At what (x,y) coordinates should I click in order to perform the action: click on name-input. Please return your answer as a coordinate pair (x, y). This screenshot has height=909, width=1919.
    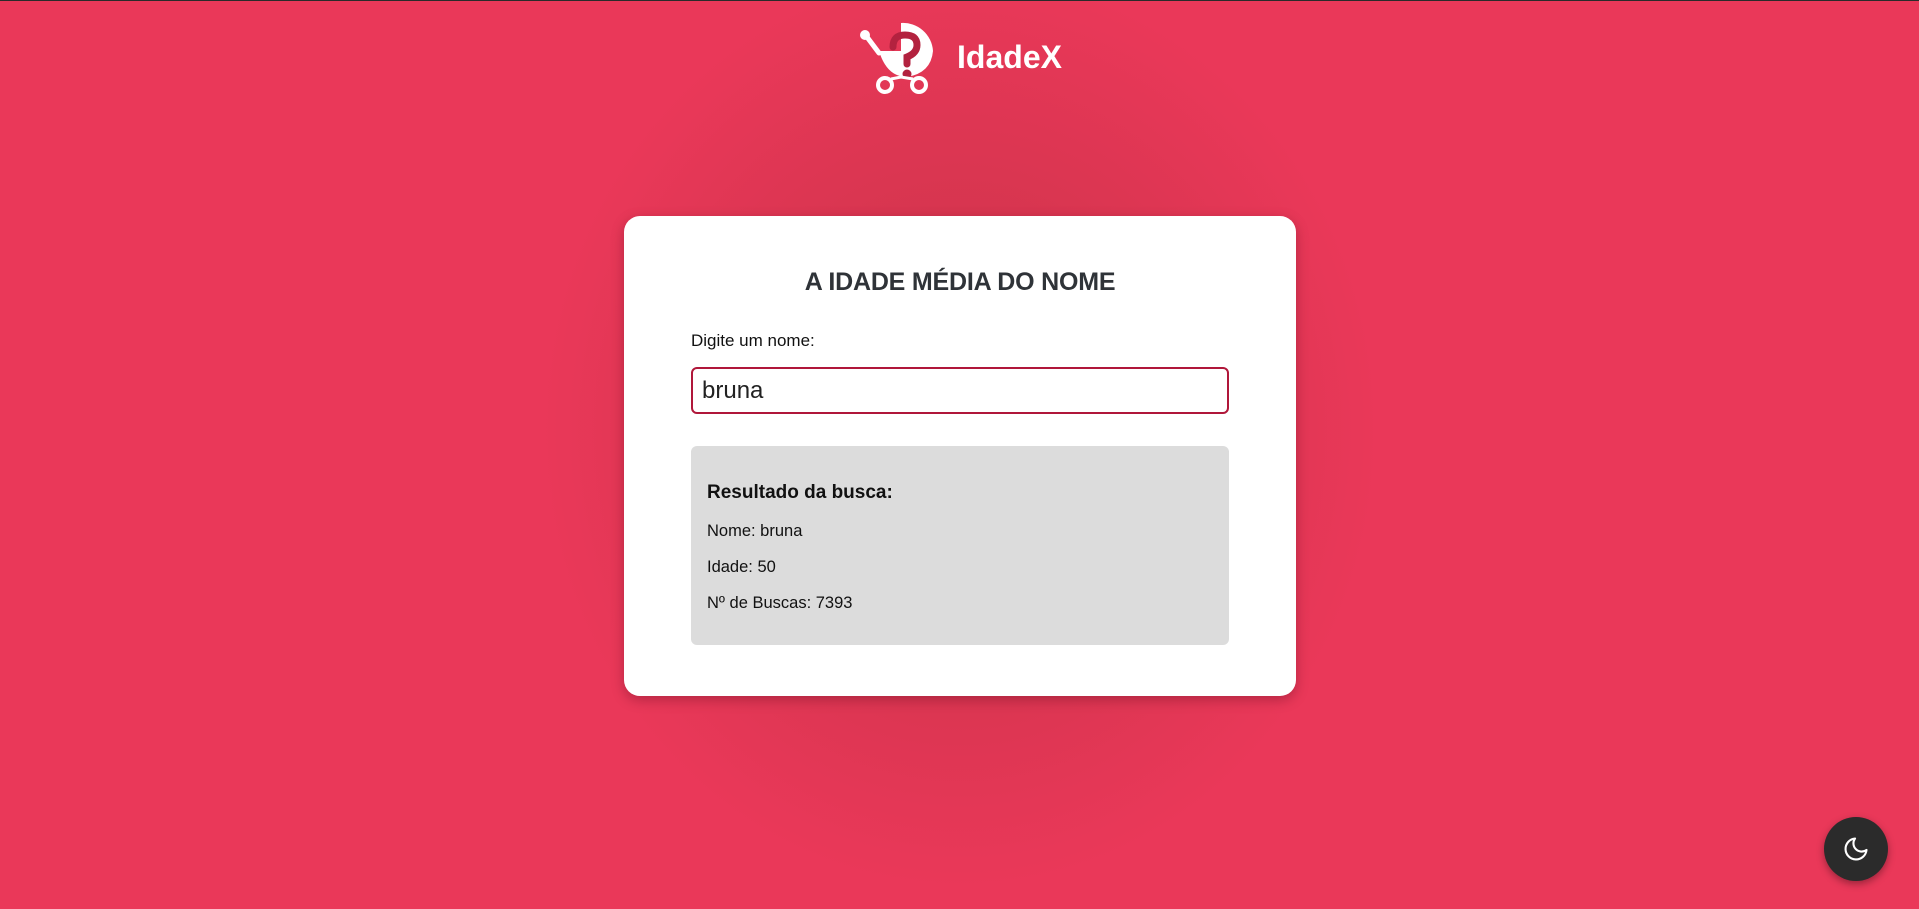
    Looking at the image, I should click on (960, 390).